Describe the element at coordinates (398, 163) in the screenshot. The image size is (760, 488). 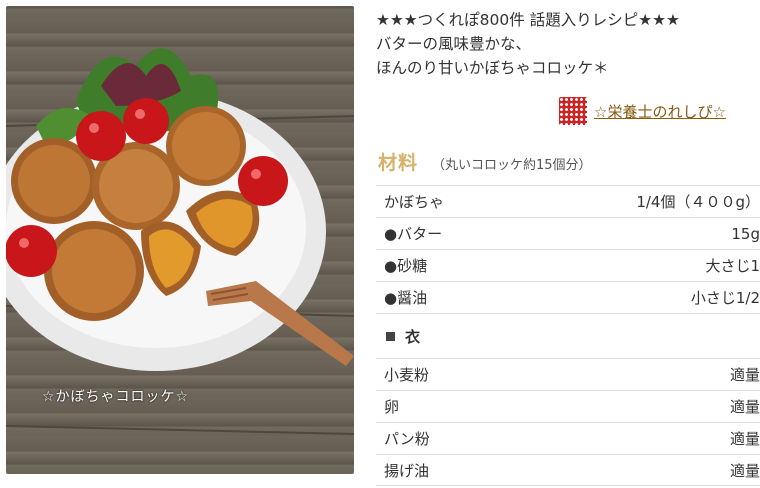
I see `ingredients-title: 材料` at that location.